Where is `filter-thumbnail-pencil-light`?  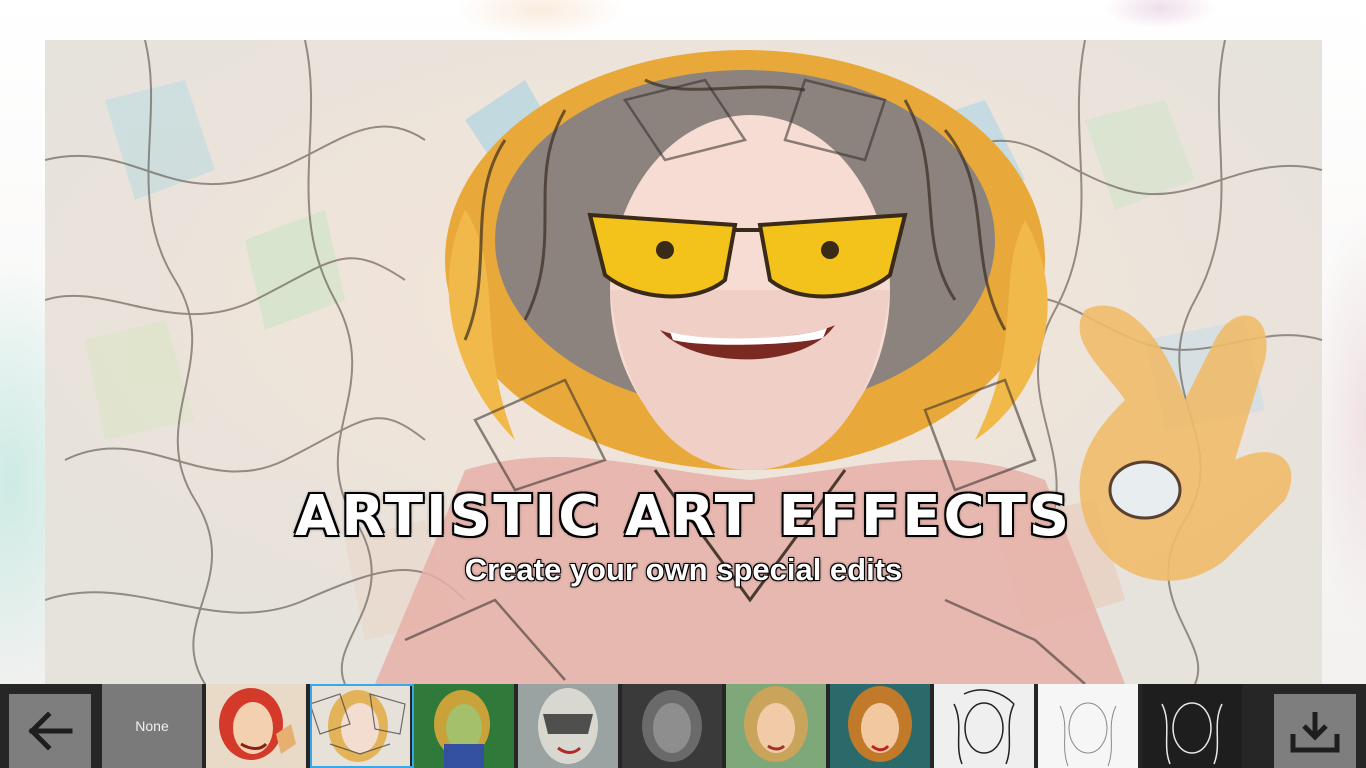
filter-thumbnail-pencil-light is located at coordinates (1090, 726).